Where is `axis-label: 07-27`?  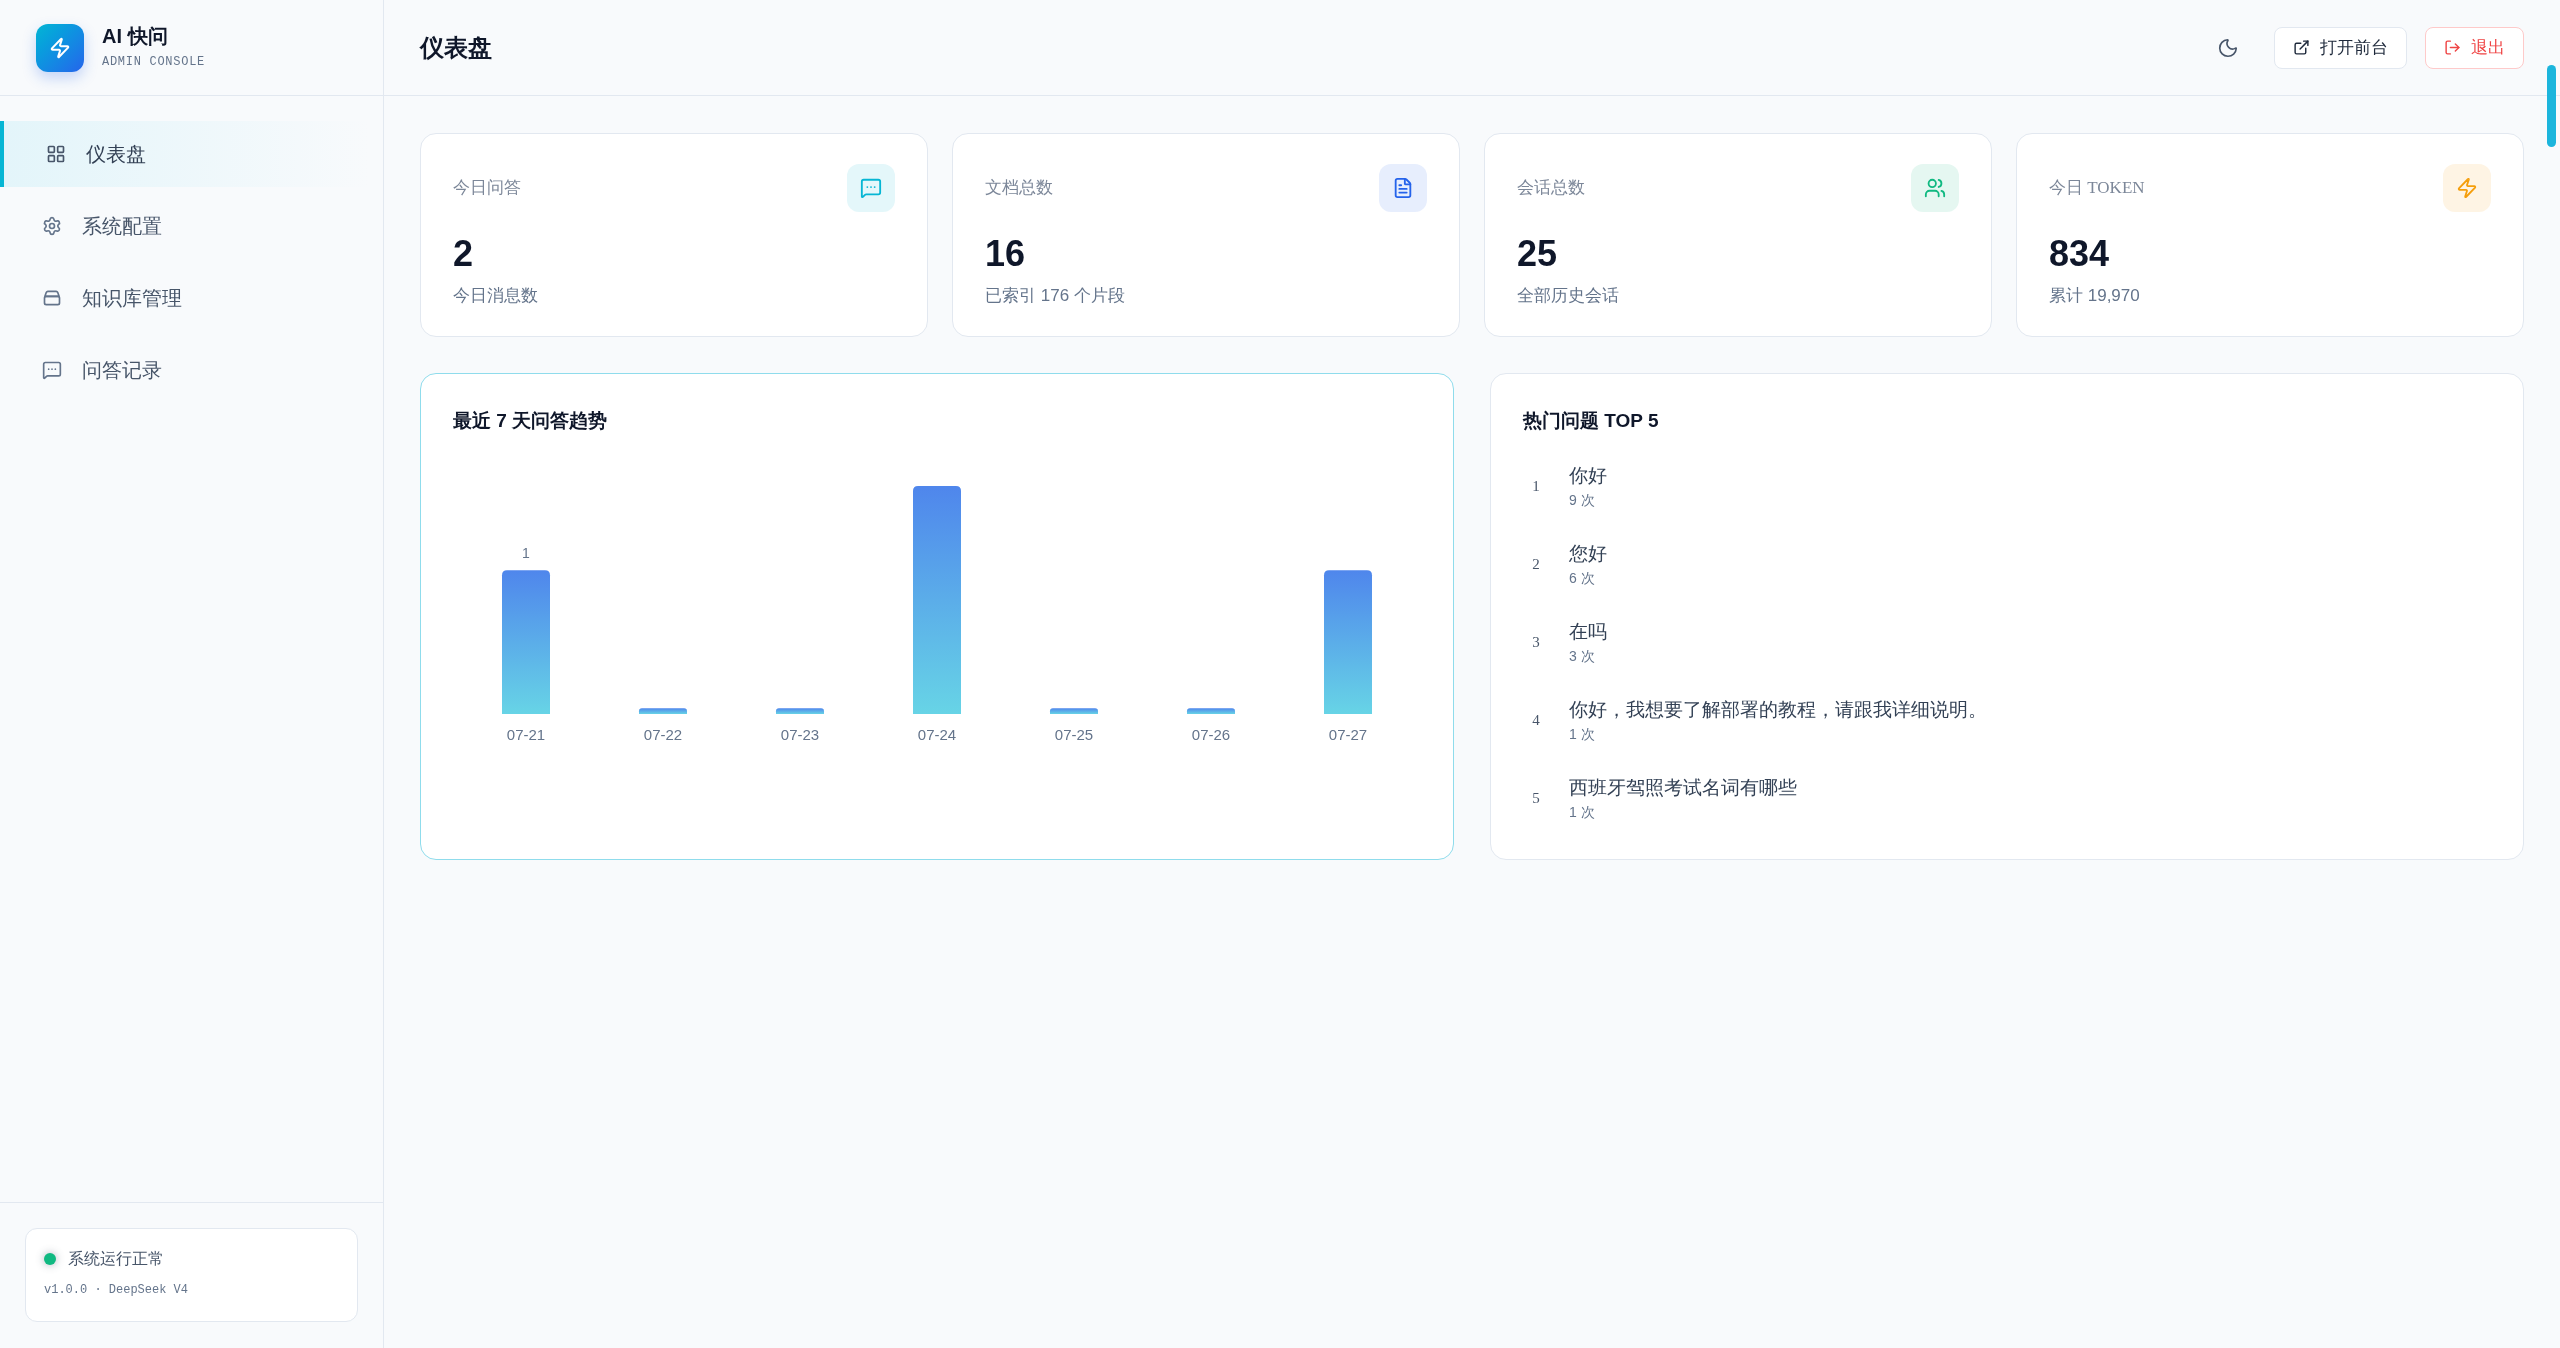
axis-label: 07-27 is located at coordinates (1348, 734).